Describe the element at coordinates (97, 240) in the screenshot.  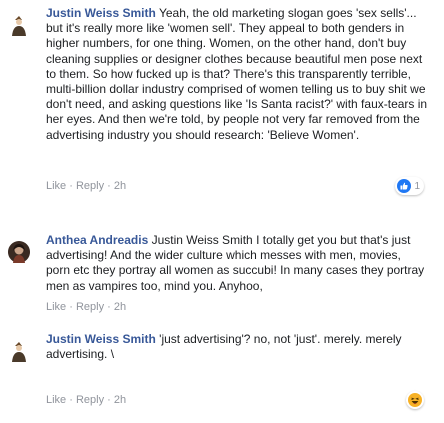
I see `comment-author: Anthea Andreadis` at that location.